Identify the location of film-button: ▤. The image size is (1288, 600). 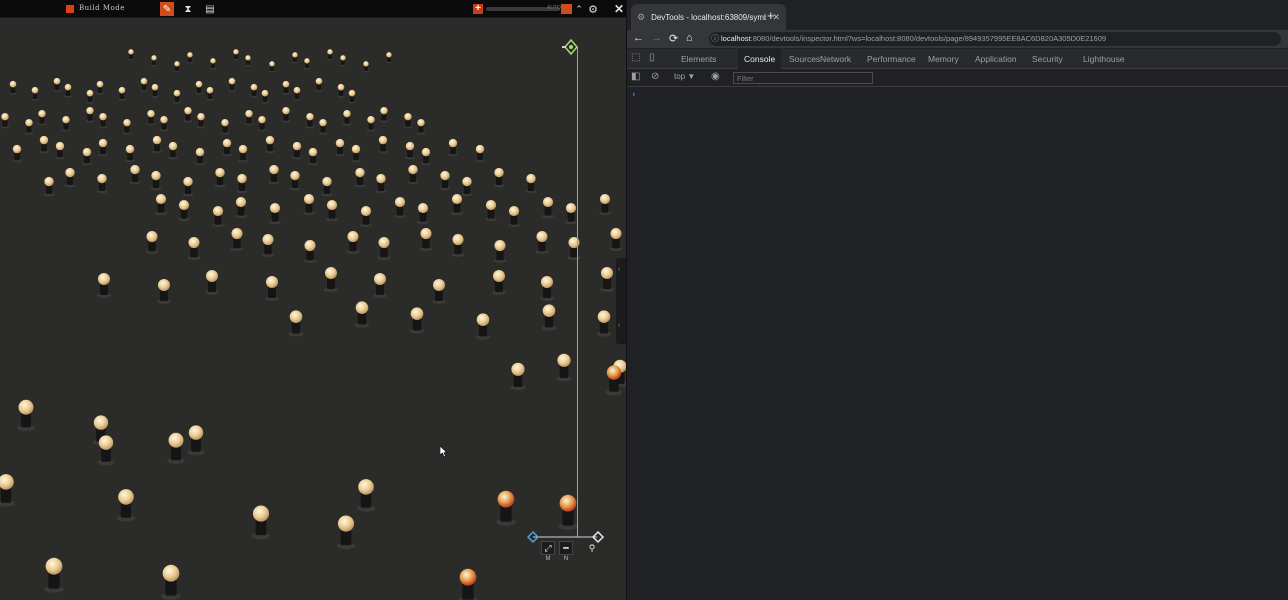
(210, 9).